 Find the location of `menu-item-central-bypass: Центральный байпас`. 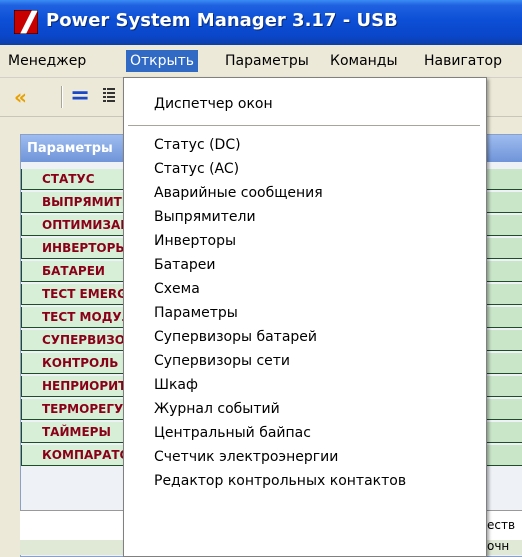

menu-item-central-bypass: Центральный байпас is located at coordinates (232, 433).